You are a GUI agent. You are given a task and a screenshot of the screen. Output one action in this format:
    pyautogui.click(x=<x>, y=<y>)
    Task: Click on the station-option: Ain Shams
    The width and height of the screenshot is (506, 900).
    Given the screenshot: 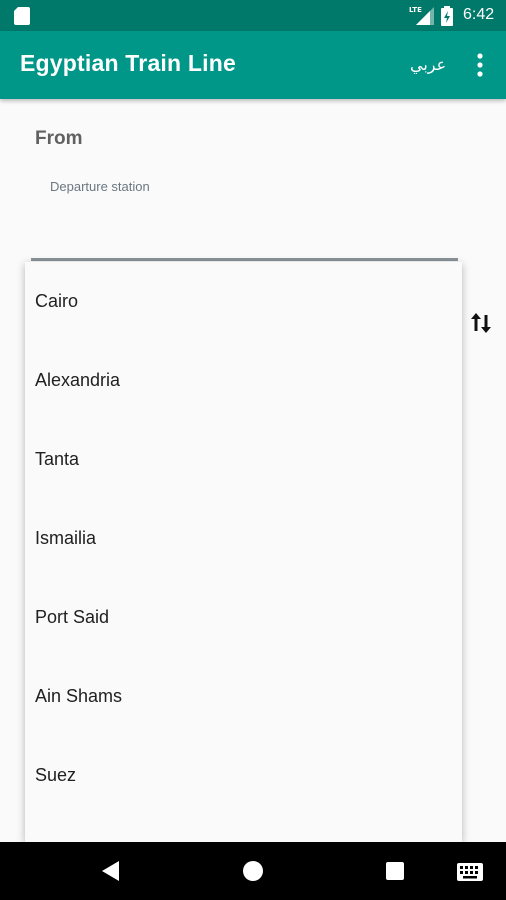 What is the action you would take?
    pyautogui.click(x=243, y=696)
    